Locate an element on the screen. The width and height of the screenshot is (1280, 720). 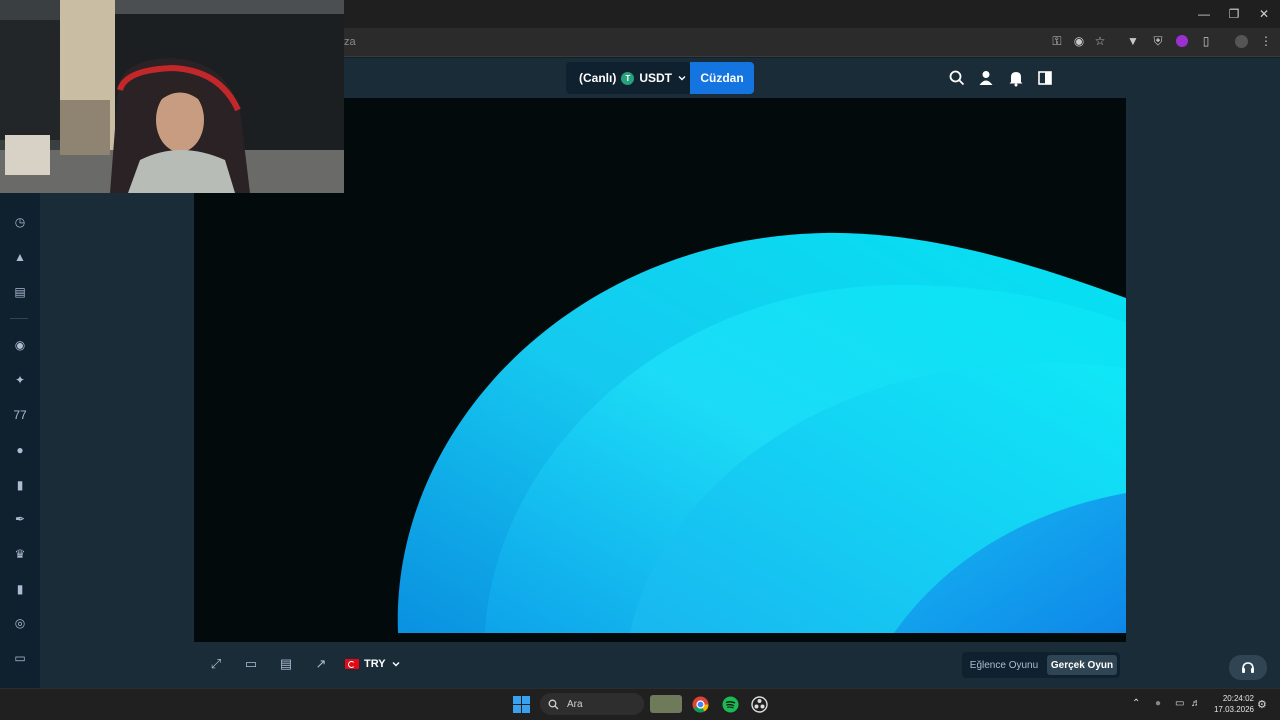
bell-icon is located at coordinates (1016, 78).